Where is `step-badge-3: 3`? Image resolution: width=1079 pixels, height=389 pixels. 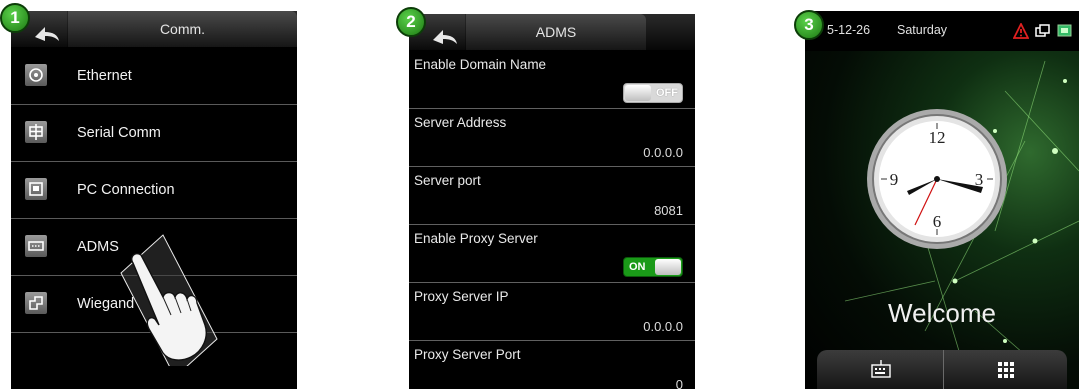 step-badge-3: 3 is located at coordinates (809, 25).